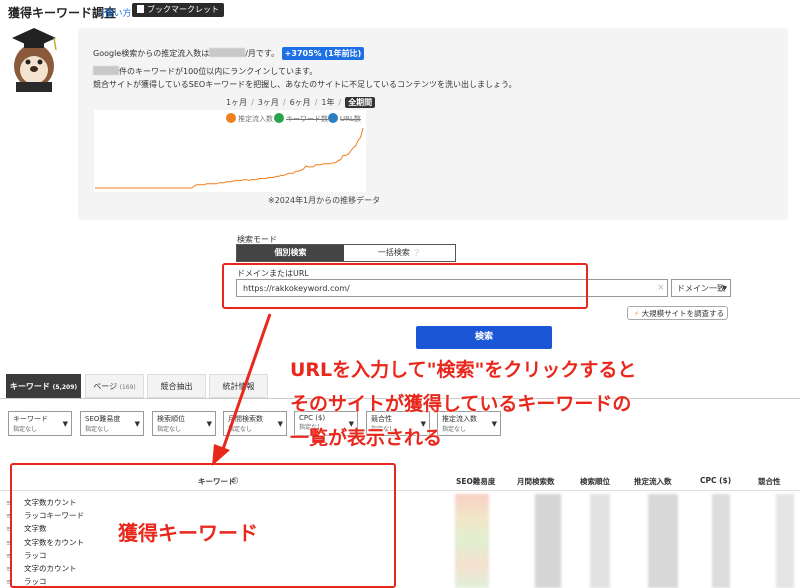  I want to click on period-1y: 1年, so click(327, 102).